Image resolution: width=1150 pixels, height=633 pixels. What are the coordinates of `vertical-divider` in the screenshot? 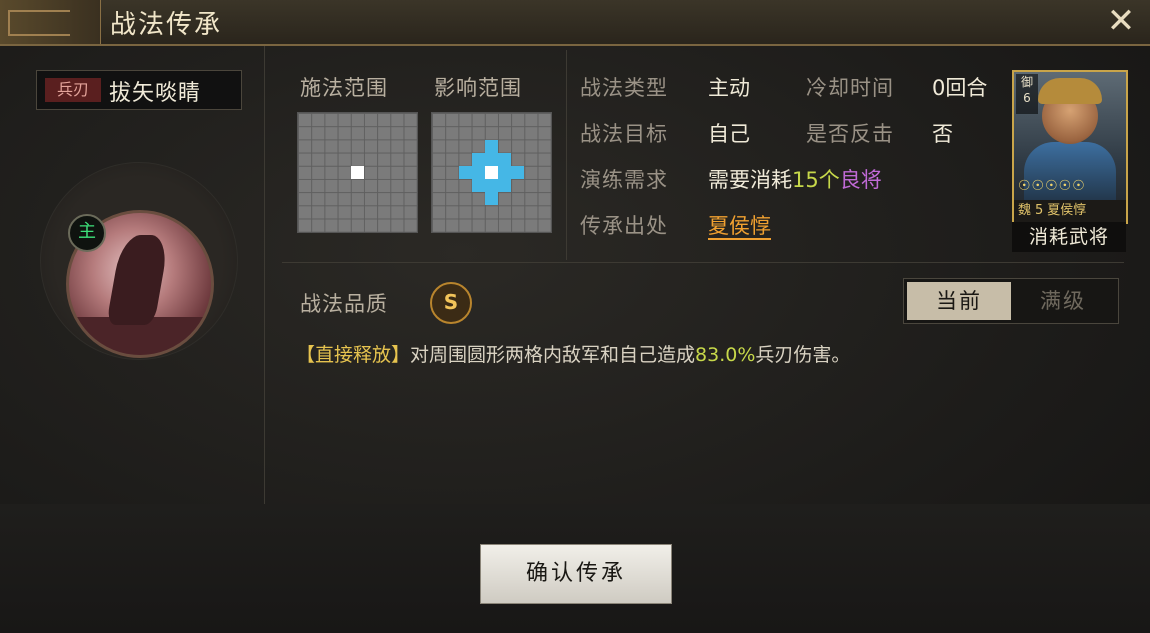 It's located at (566, 155).